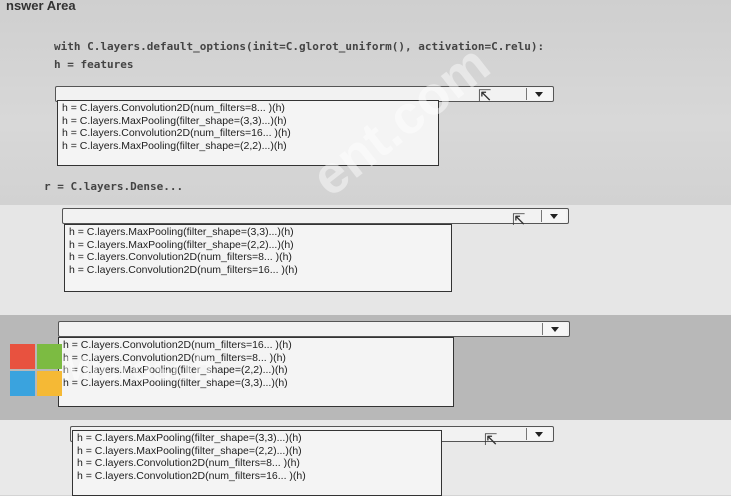 The image size is (731, 496). What do you see at coordinates (94, 64) in the screenshot?
I see `code-line-features: h = features` at bounding box center [94, 64].